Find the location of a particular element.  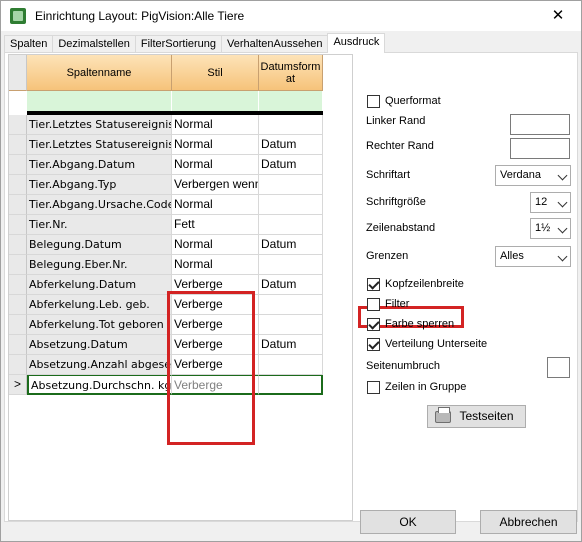

cell-spaltenname: Absetzung.Durchschn. kg is located at coordinates (99, 385).